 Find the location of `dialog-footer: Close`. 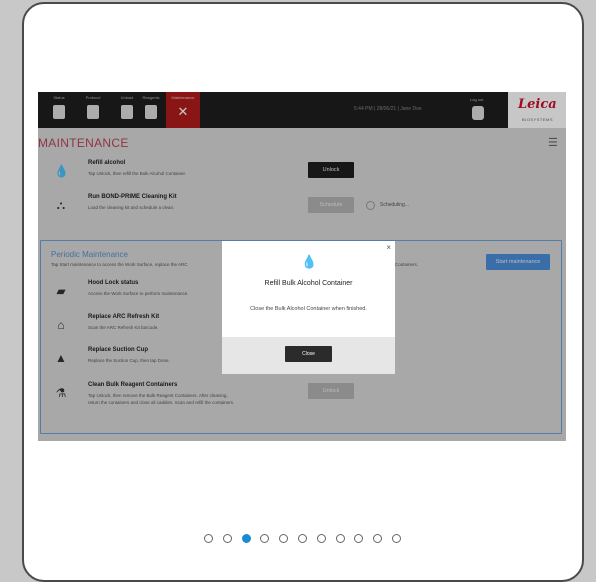

dialog-footer: Close is located at coordinates (308, 355).